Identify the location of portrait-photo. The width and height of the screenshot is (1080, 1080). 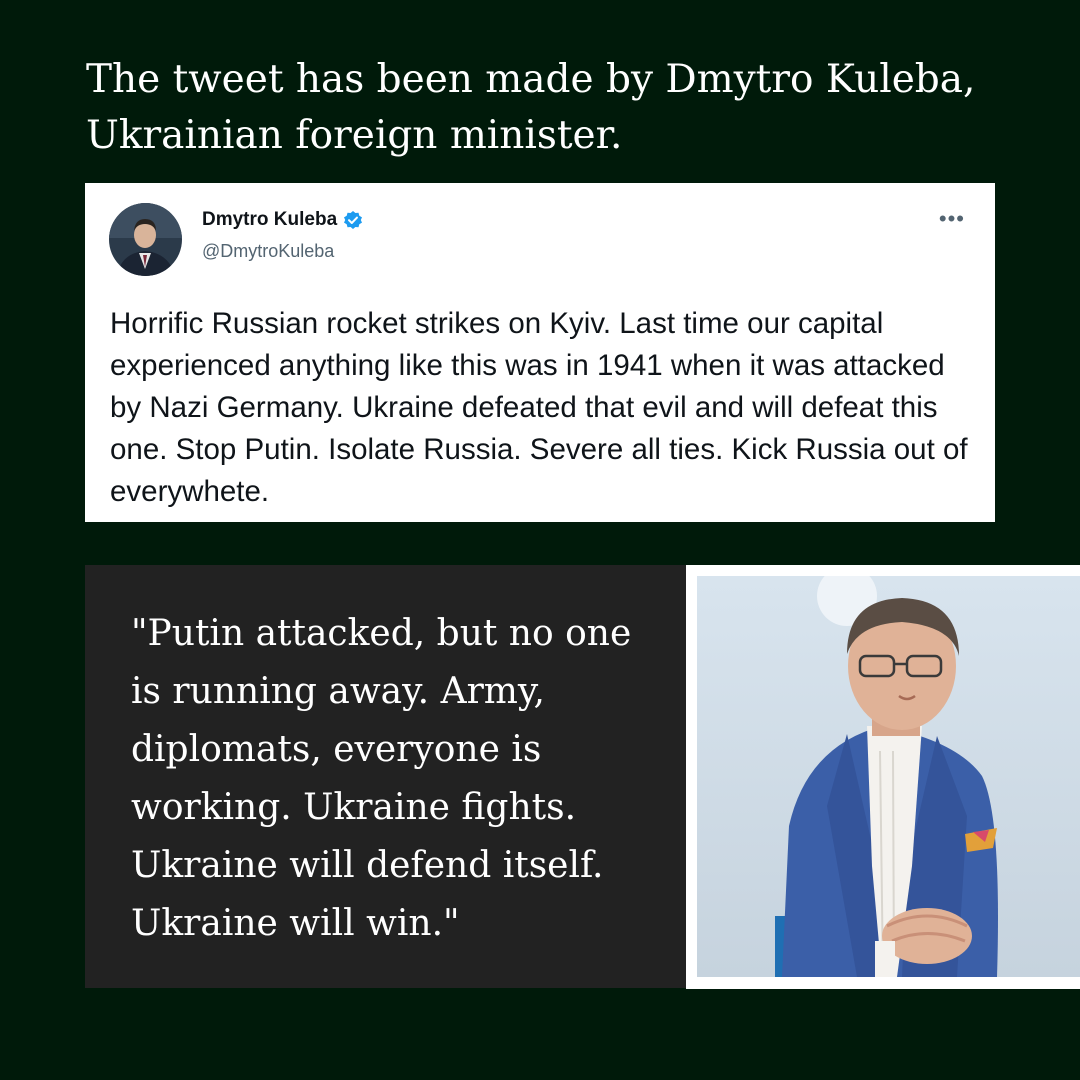
(888, 776).